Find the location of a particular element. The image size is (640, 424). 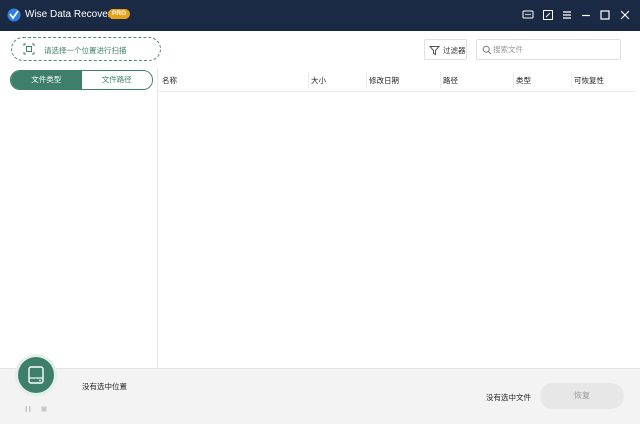

drive-button is located at coordinates (36, 375).